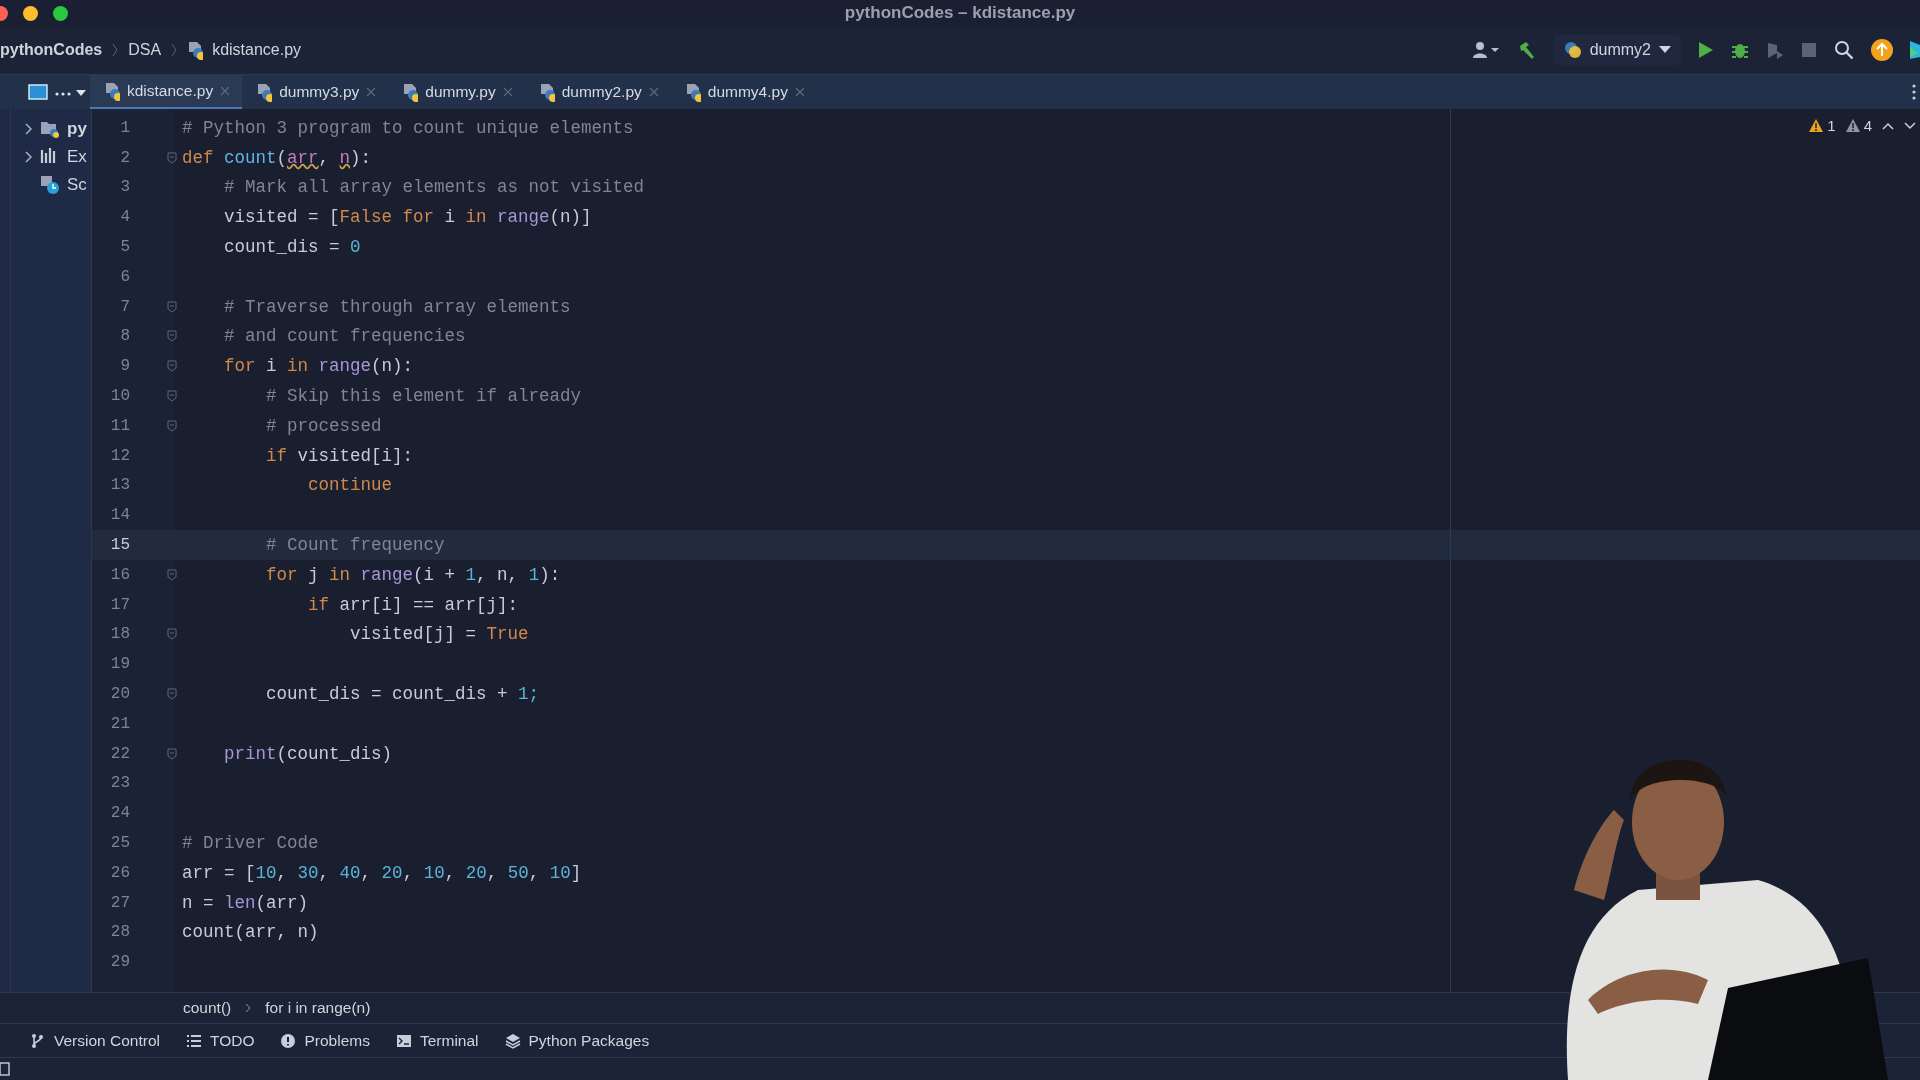 Image resolution: width=1920 pixels, height=1080 pixels. Describe the element at coordinates (119, 783) in the screenshot. I see `line-number: 23` at that location.